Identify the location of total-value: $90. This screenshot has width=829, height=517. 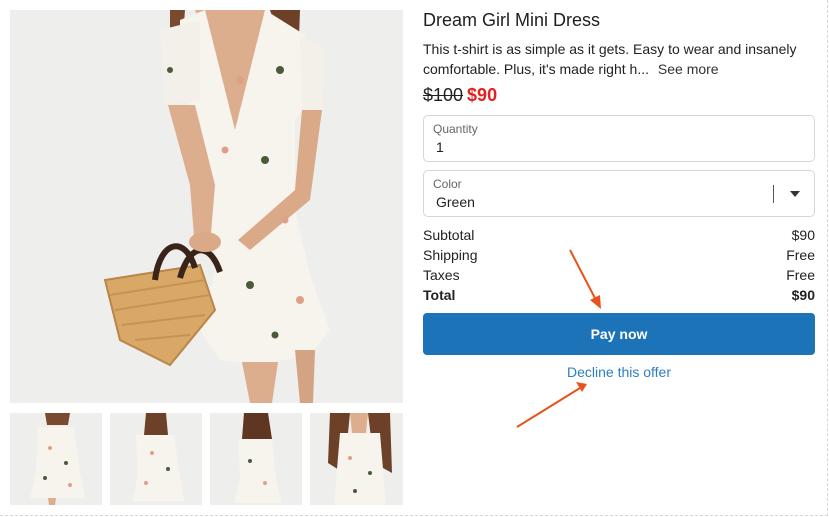
(803, 295).